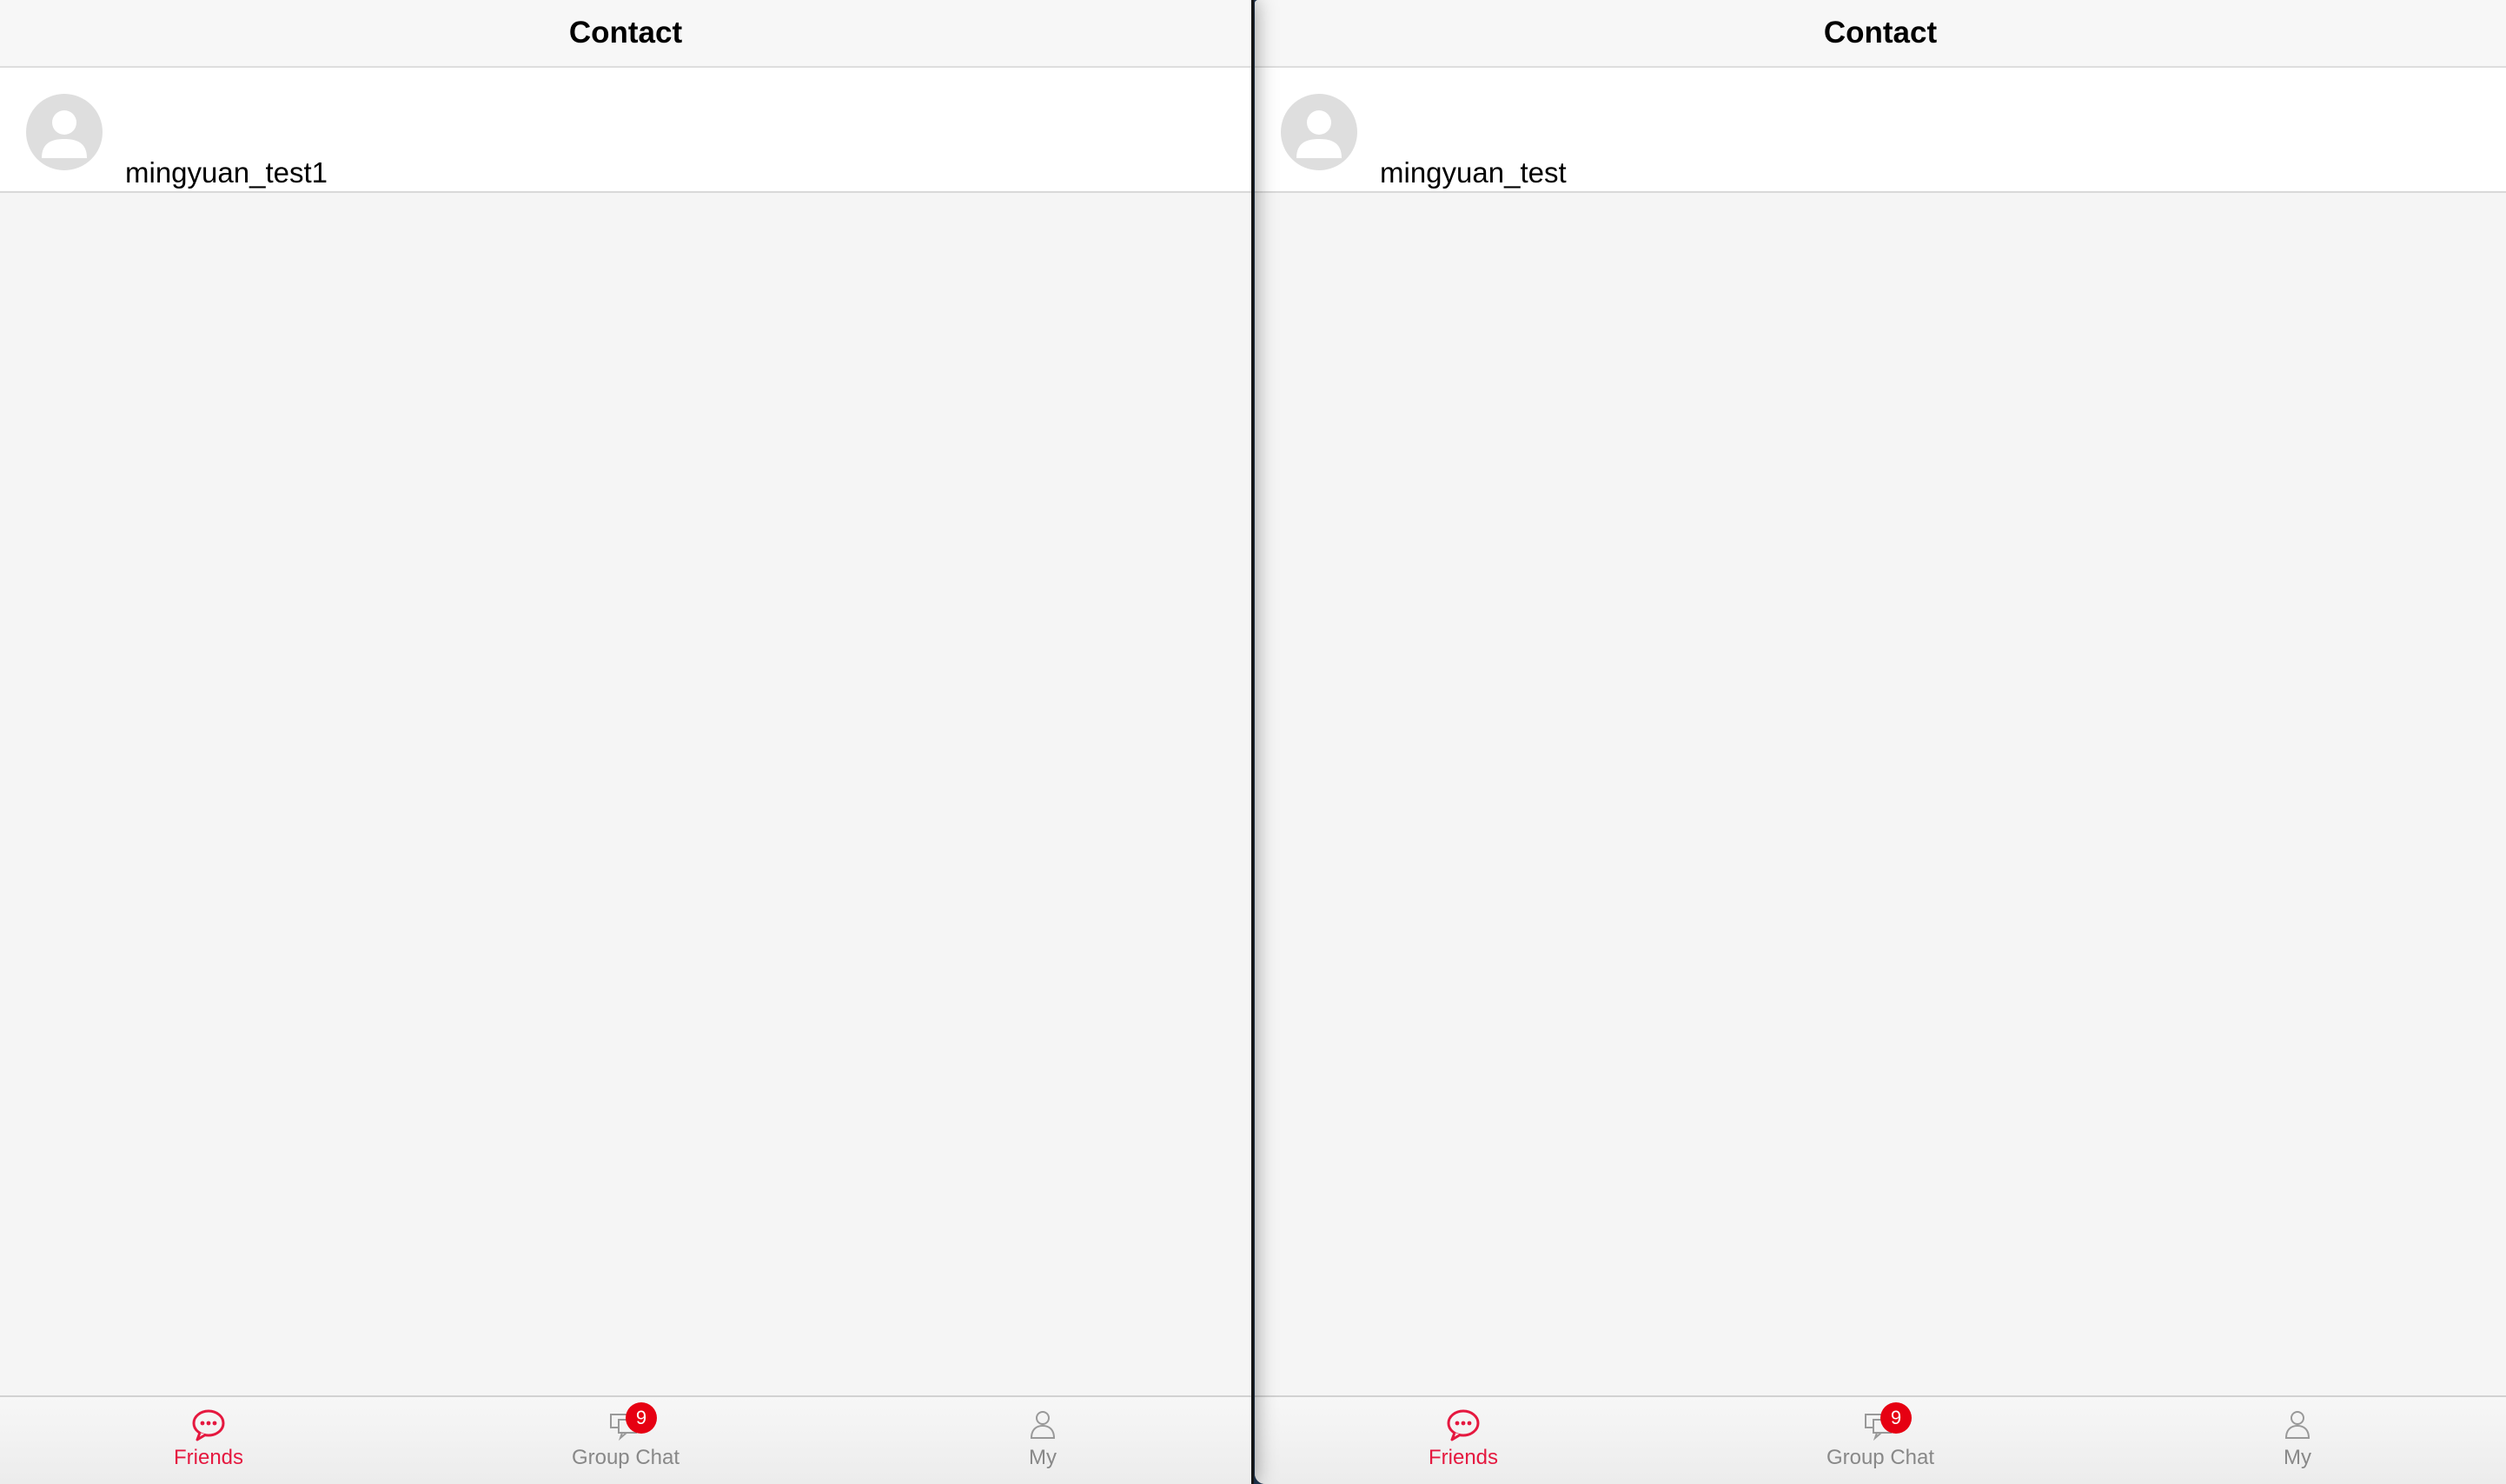 This screenshot has width=2506, height=1484. What do you see at coordinates (1880, 130) in the screenshot?
I see `contact-list-item: mingyuan_test` at bounding box center [1880, 130].